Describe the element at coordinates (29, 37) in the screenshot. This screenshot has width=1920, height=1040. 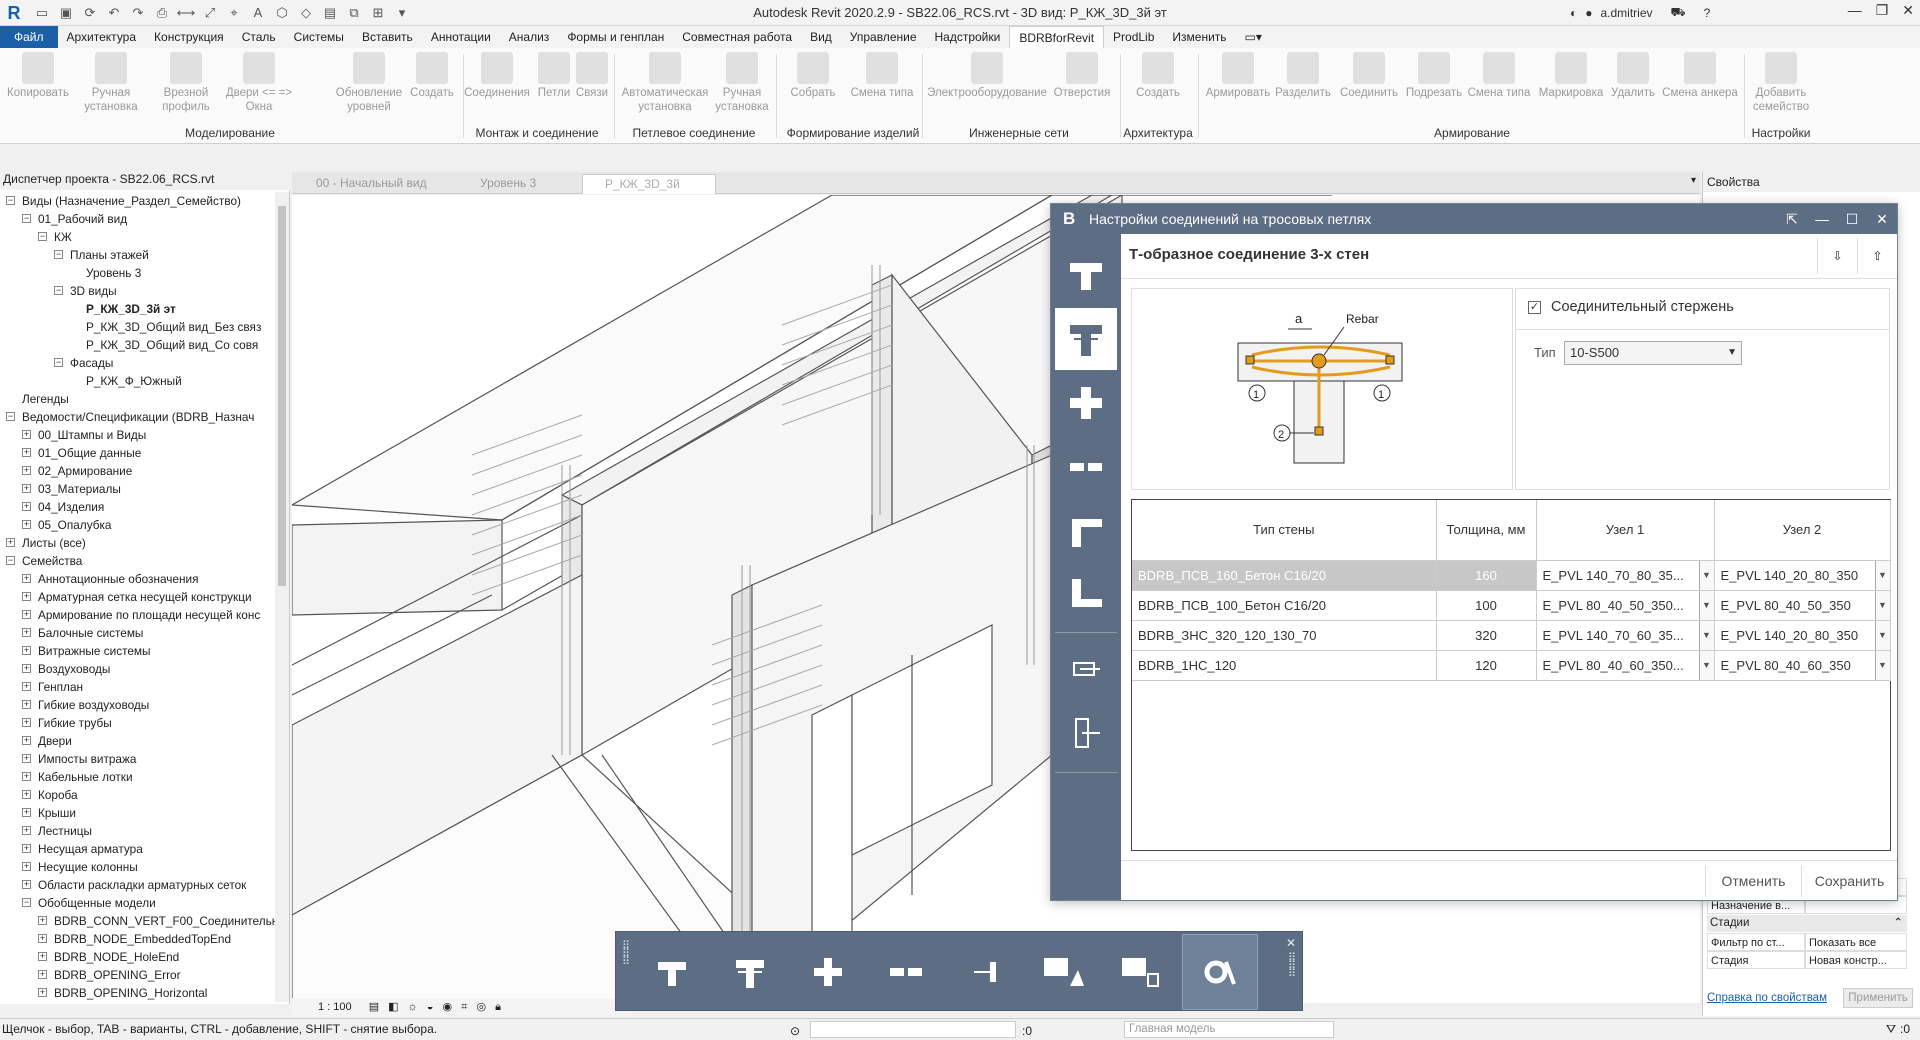
I see `tab-file: Файл` at that location.